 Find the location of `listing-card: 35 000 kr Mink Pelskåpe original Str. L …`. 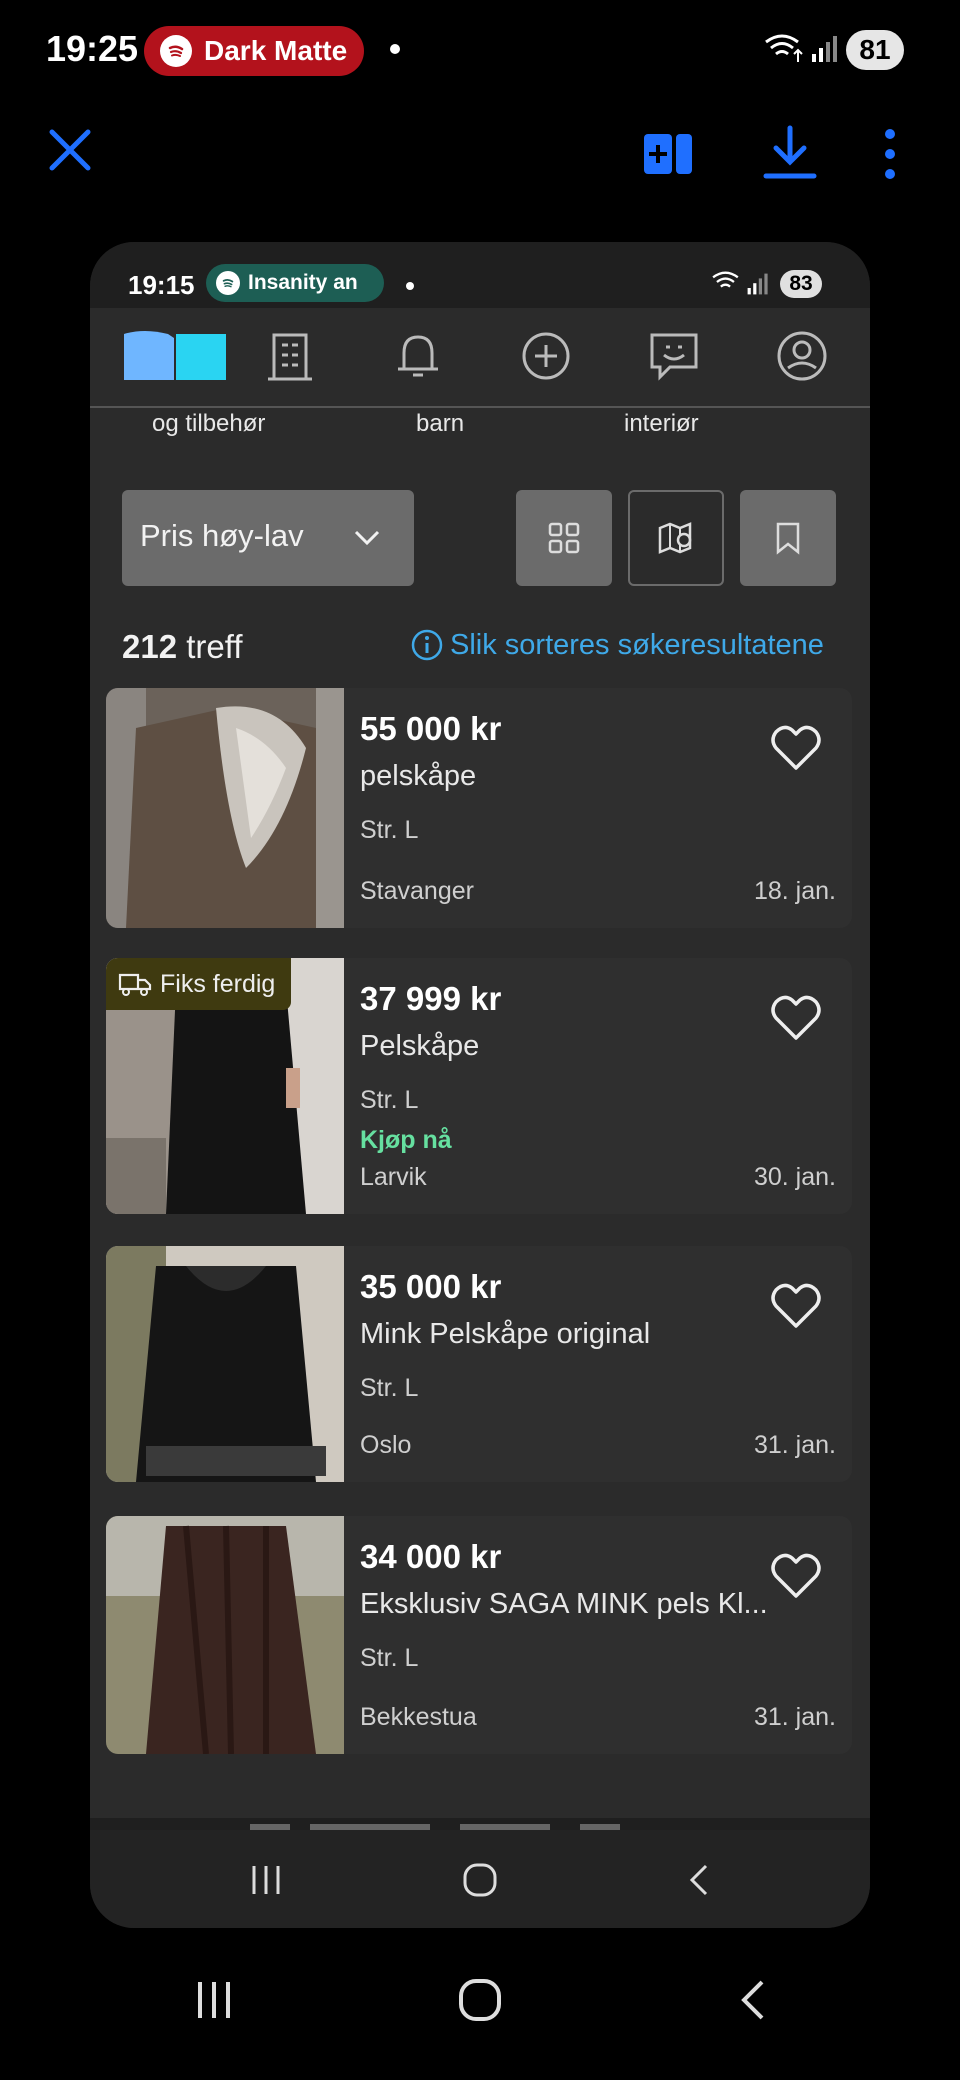

listing-card: 35 000 kr Mink Pelskåpe original Str. L … is located at coordinates (479, 1364).